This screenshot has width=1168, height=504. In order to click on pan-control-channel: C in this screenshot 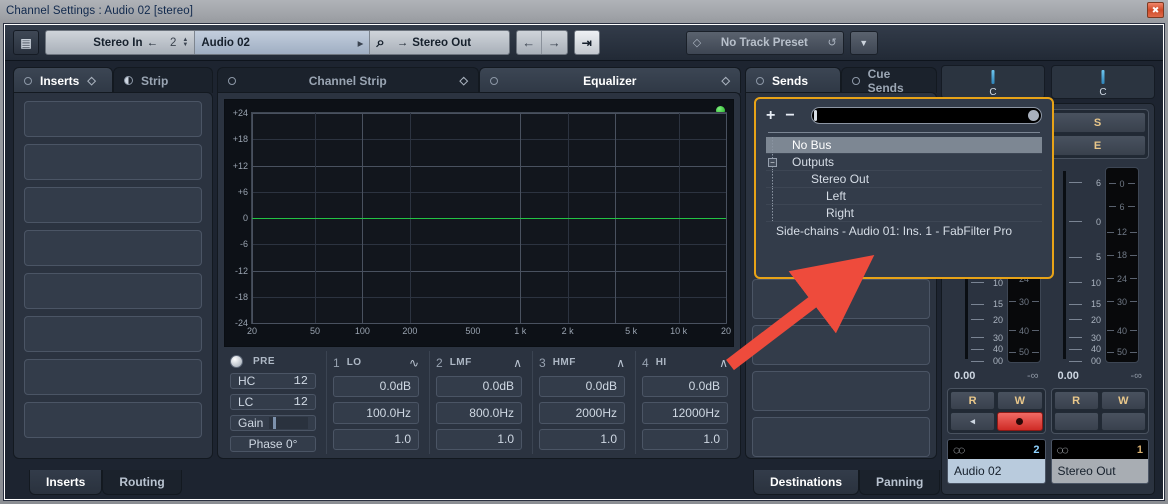, I will do `click(993, 82)`.